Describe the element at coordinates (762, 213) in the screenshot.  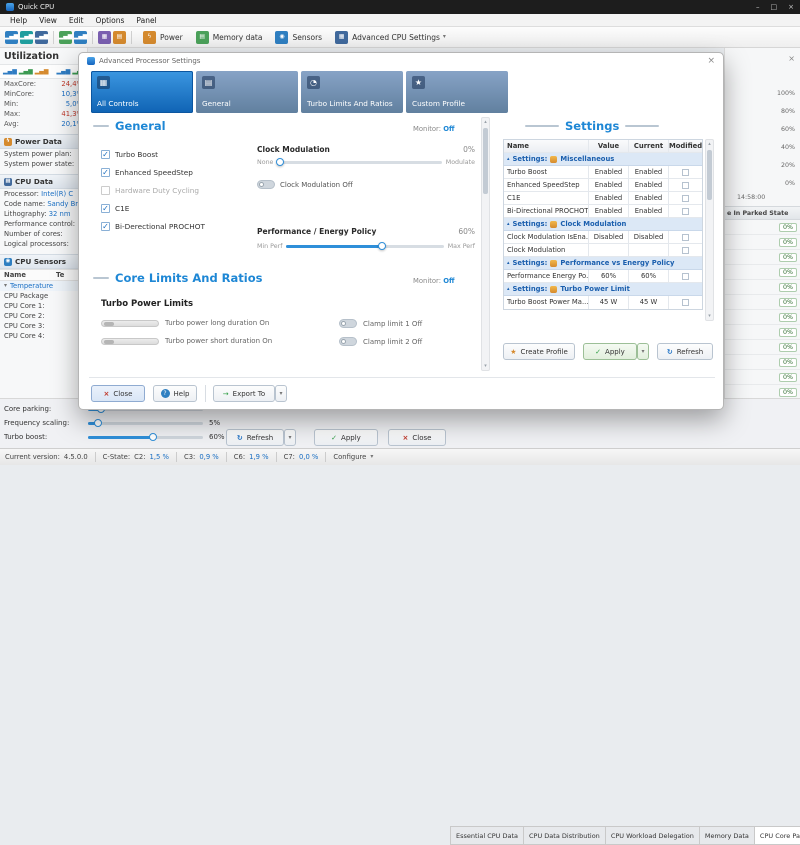
I see `parked-state-column-header: e In Parked State` at that location.